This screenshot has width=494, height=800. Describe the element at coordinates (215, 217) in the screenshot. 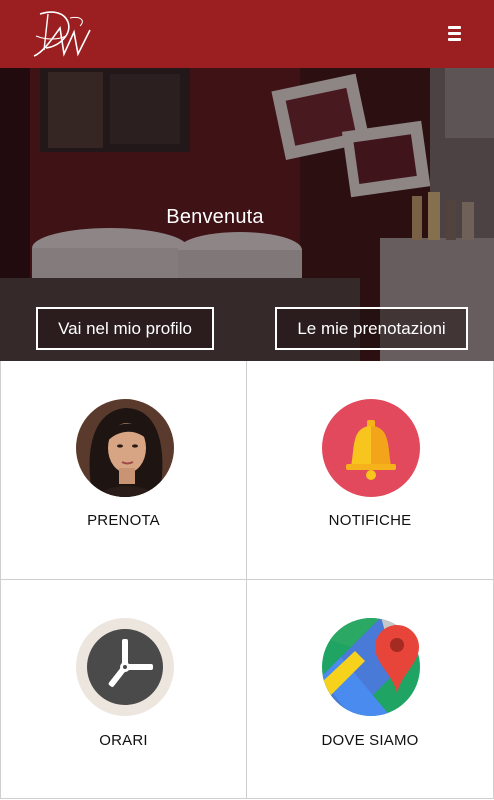

I see `welcome-title: Benvenuta` at that location.